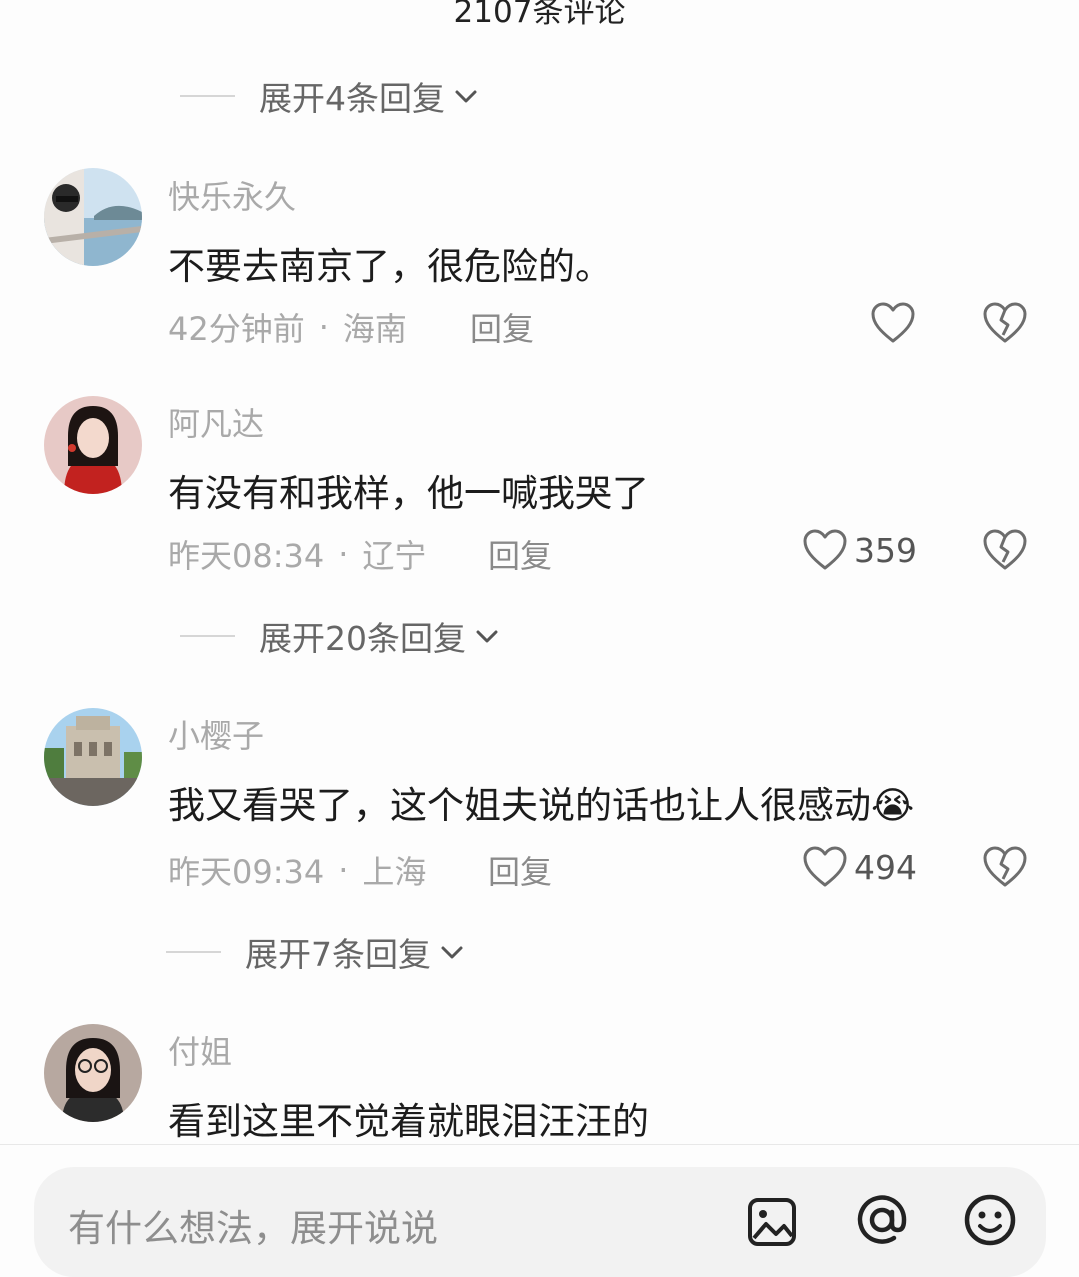  I want to click on avatar-photo-woman-glasses-icon, so click(93, 1073).